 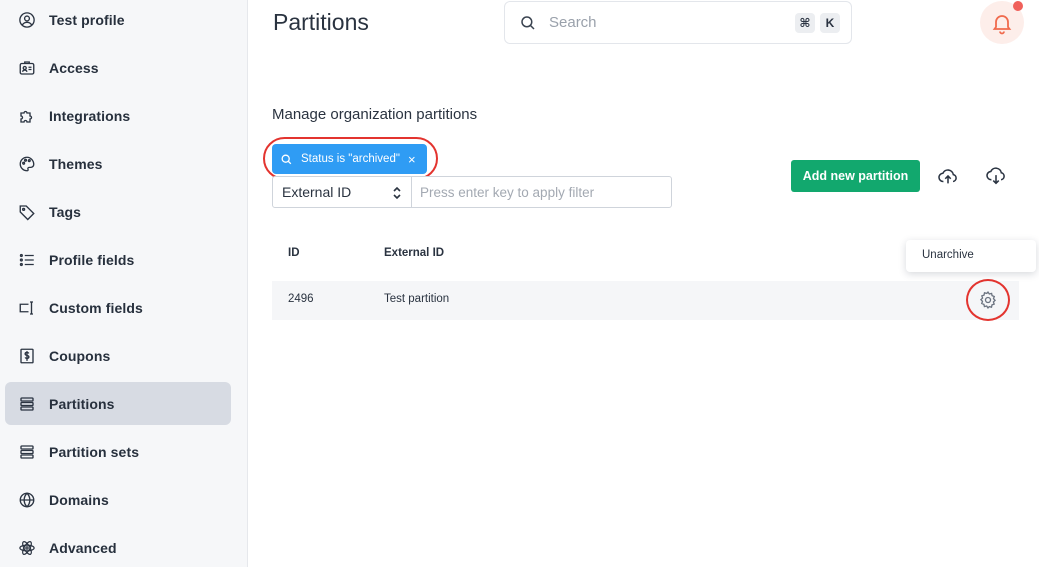 I want to click on menu-item-unarchive: Unarchive, so click(x=971, y=256).